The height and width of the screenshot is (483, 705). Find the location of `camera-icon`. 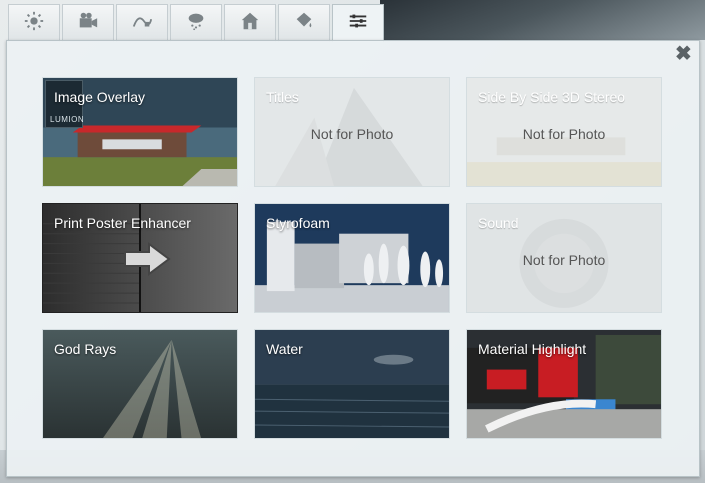

camera-icon is located at coordinates (88, 23).